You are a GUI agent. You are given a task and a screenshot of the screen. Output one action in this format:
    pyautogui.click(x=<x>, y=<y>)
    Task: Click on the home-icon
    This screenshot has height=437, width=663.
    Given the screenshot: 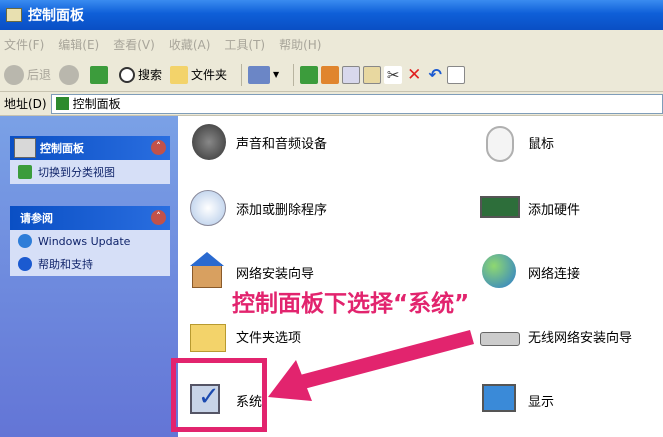 What is the action you would take?
    pyautogui.click(x=330, y=74)
    